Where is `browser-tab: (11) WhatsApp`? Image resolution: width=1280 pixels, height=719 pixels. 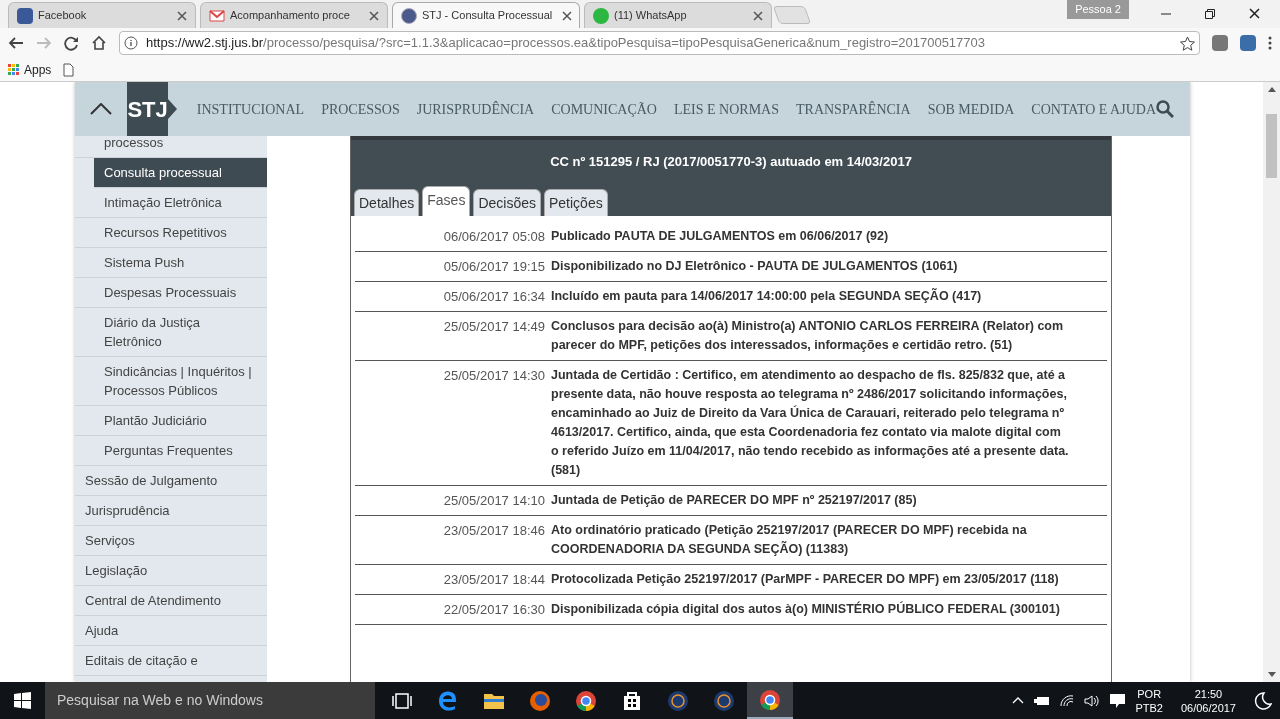 browser-tab: (11) WhatsApp is located at coordinates (678, 15).